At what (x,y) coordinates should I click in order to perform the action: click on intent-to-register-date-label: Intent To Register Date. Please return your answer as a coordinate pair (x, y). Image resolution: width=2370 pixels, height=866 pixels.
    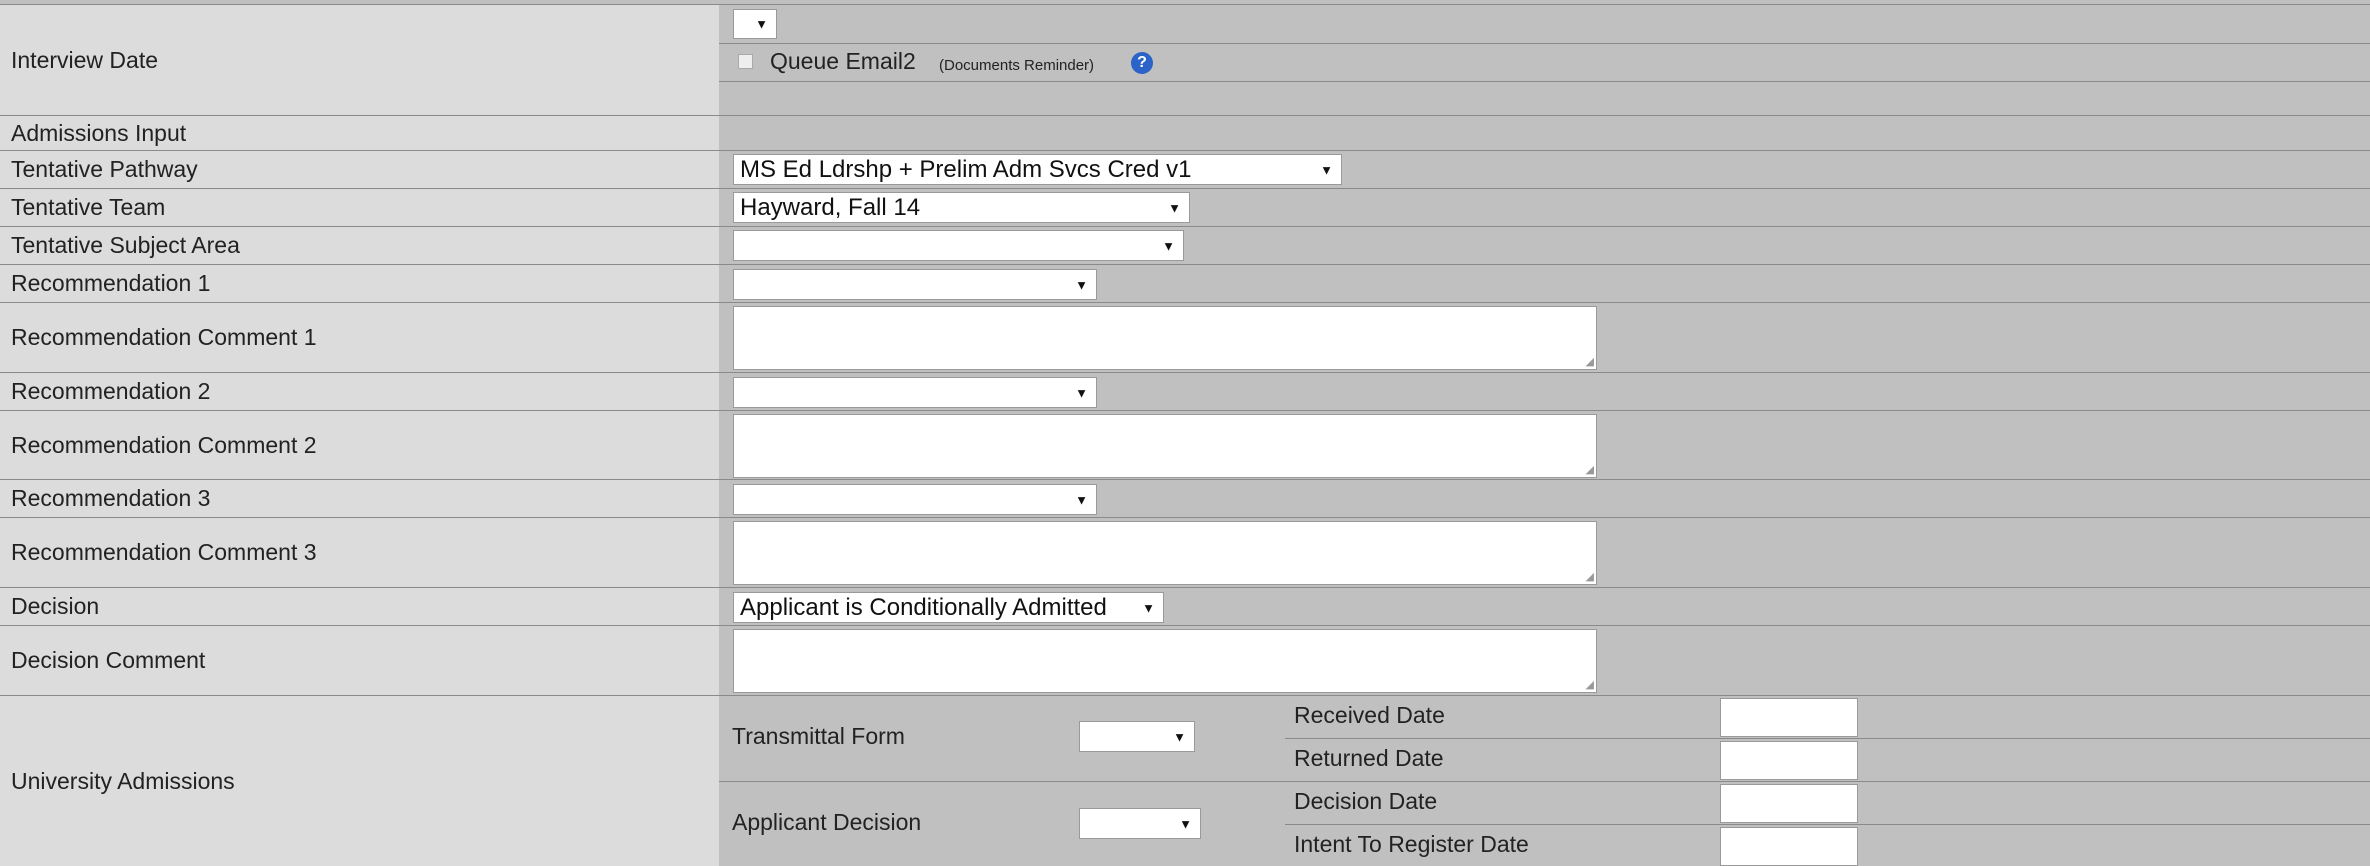
    Looking at the image, I should click on (1411, 844).